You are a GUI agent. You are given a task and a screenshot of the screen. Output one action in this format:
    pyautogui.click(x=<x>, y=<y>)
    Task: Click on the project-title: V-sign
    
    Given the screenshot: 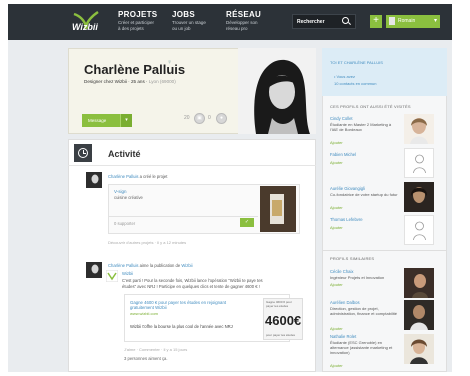 What is the action you would take?
    pyautogui.click(x=120, y=191)
    